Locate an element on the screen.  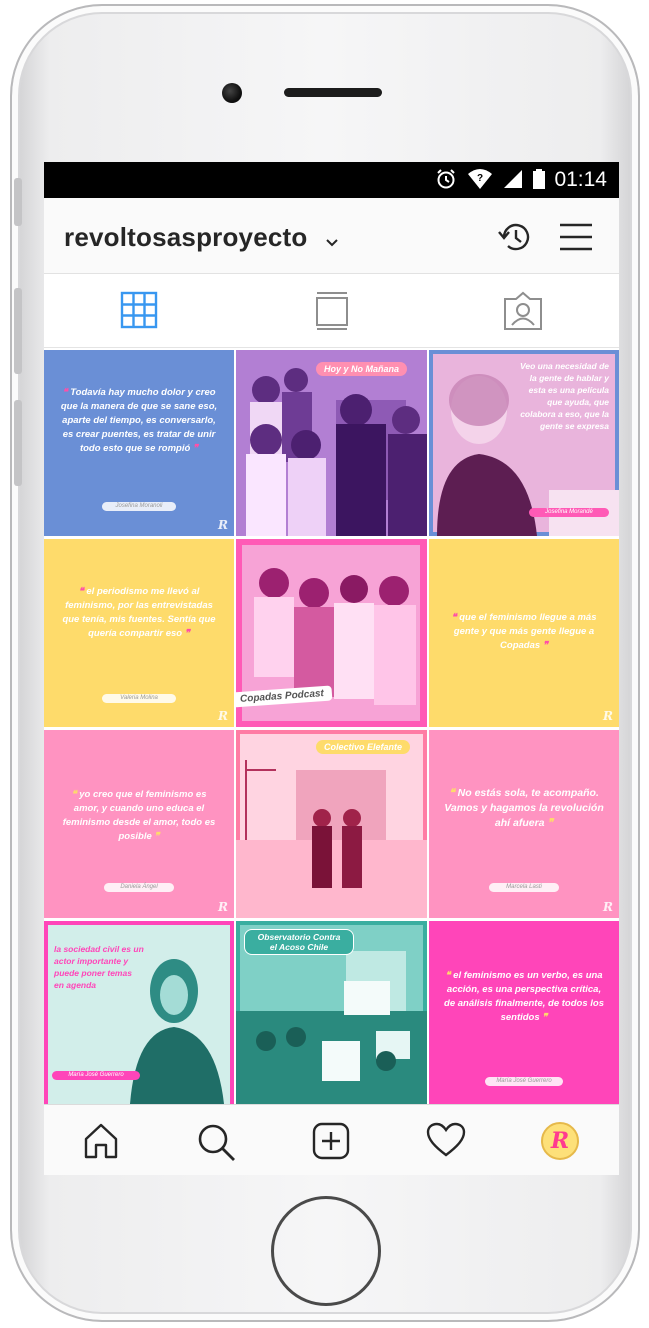
tab-tagged is located at coordinates (523, 313).